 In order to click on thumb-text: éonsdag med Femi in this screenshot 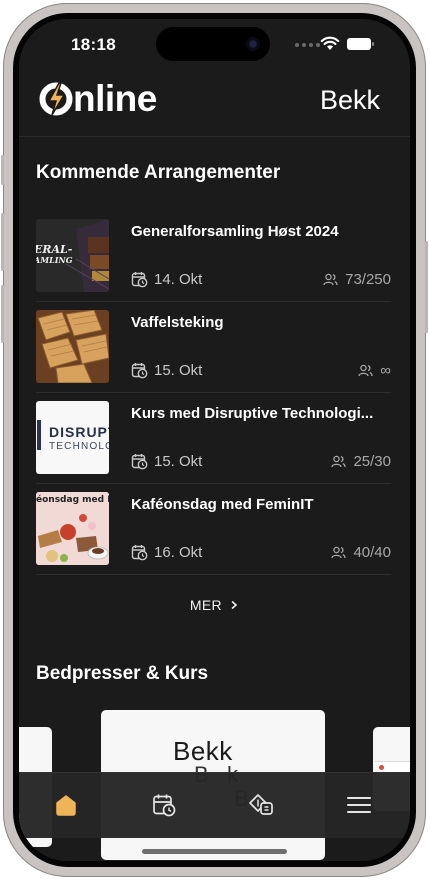, I will do `click(72, 500)`.